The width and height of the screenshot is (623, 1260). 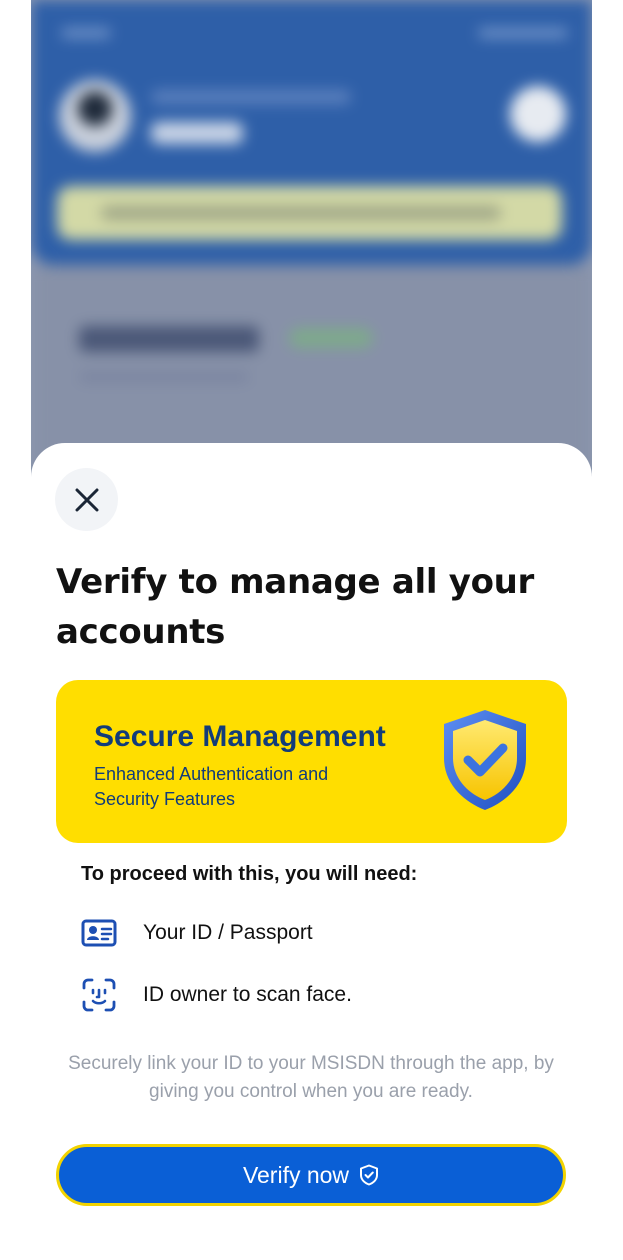 What do you see at coordinates (485, 760) in the screenshot?
I see `shield-check-icon` at bounding box center [485, 760].